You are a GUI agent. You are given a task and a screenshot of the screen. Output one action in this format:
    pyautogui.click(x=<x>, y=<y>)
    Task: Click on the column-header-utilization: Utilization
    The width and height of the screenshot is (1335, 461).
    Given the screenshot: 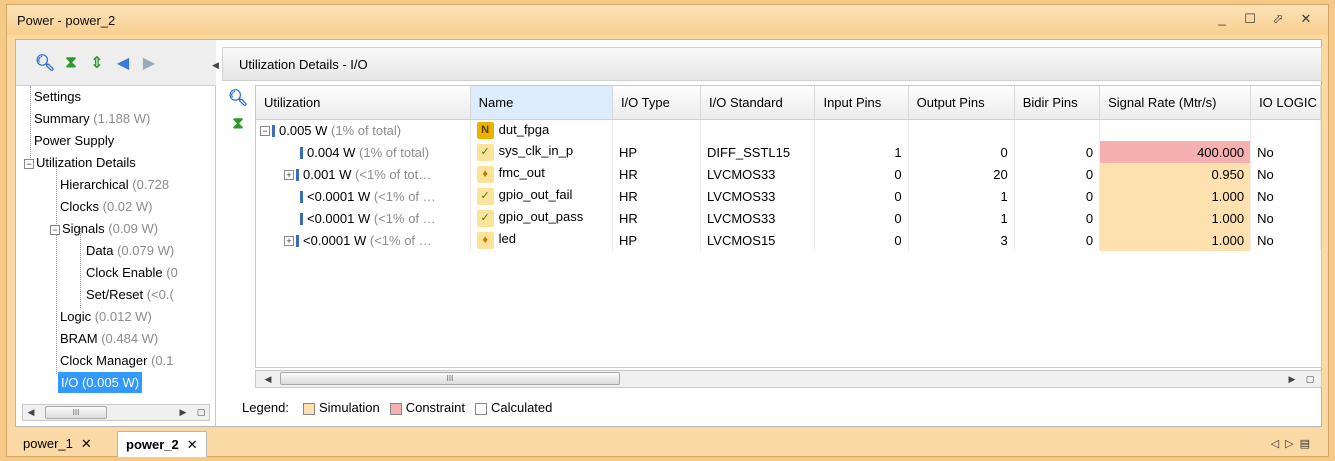 What is the action you would take?
    pyautogui.click(x=363, y=103)
    